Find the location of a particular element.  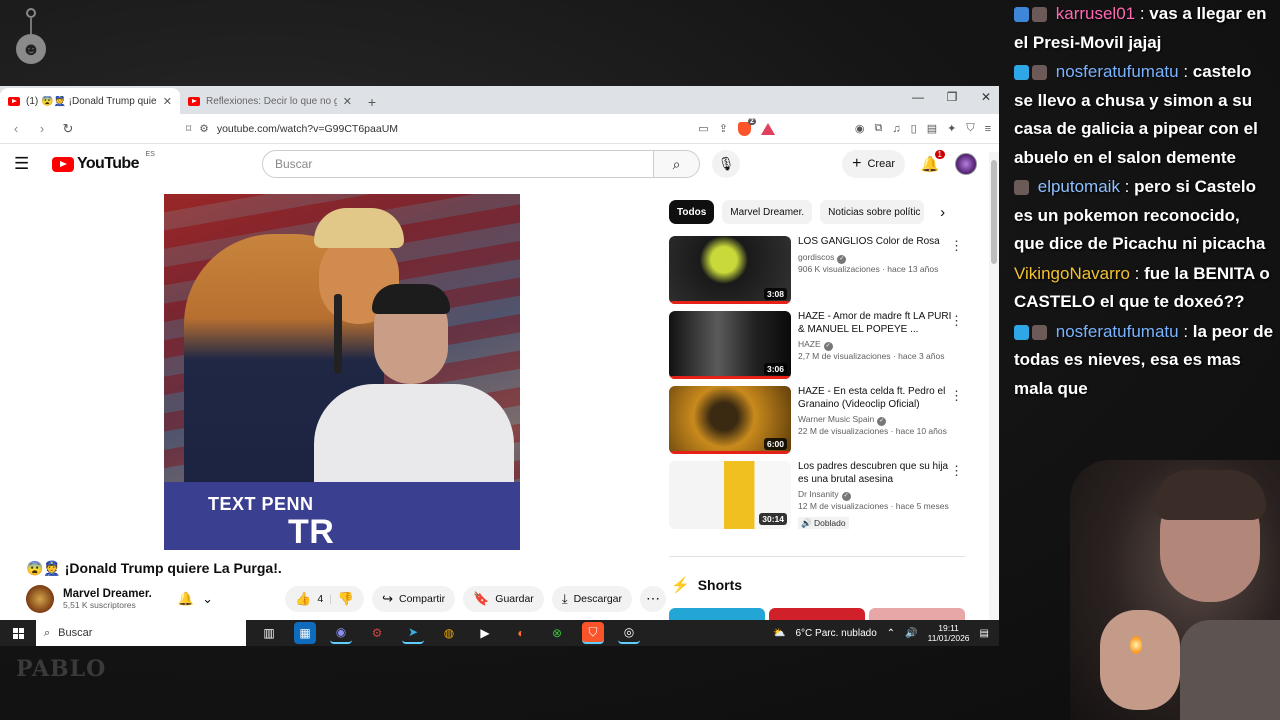

notification-center-icon: ▤ is located at coordinates (984, 633).